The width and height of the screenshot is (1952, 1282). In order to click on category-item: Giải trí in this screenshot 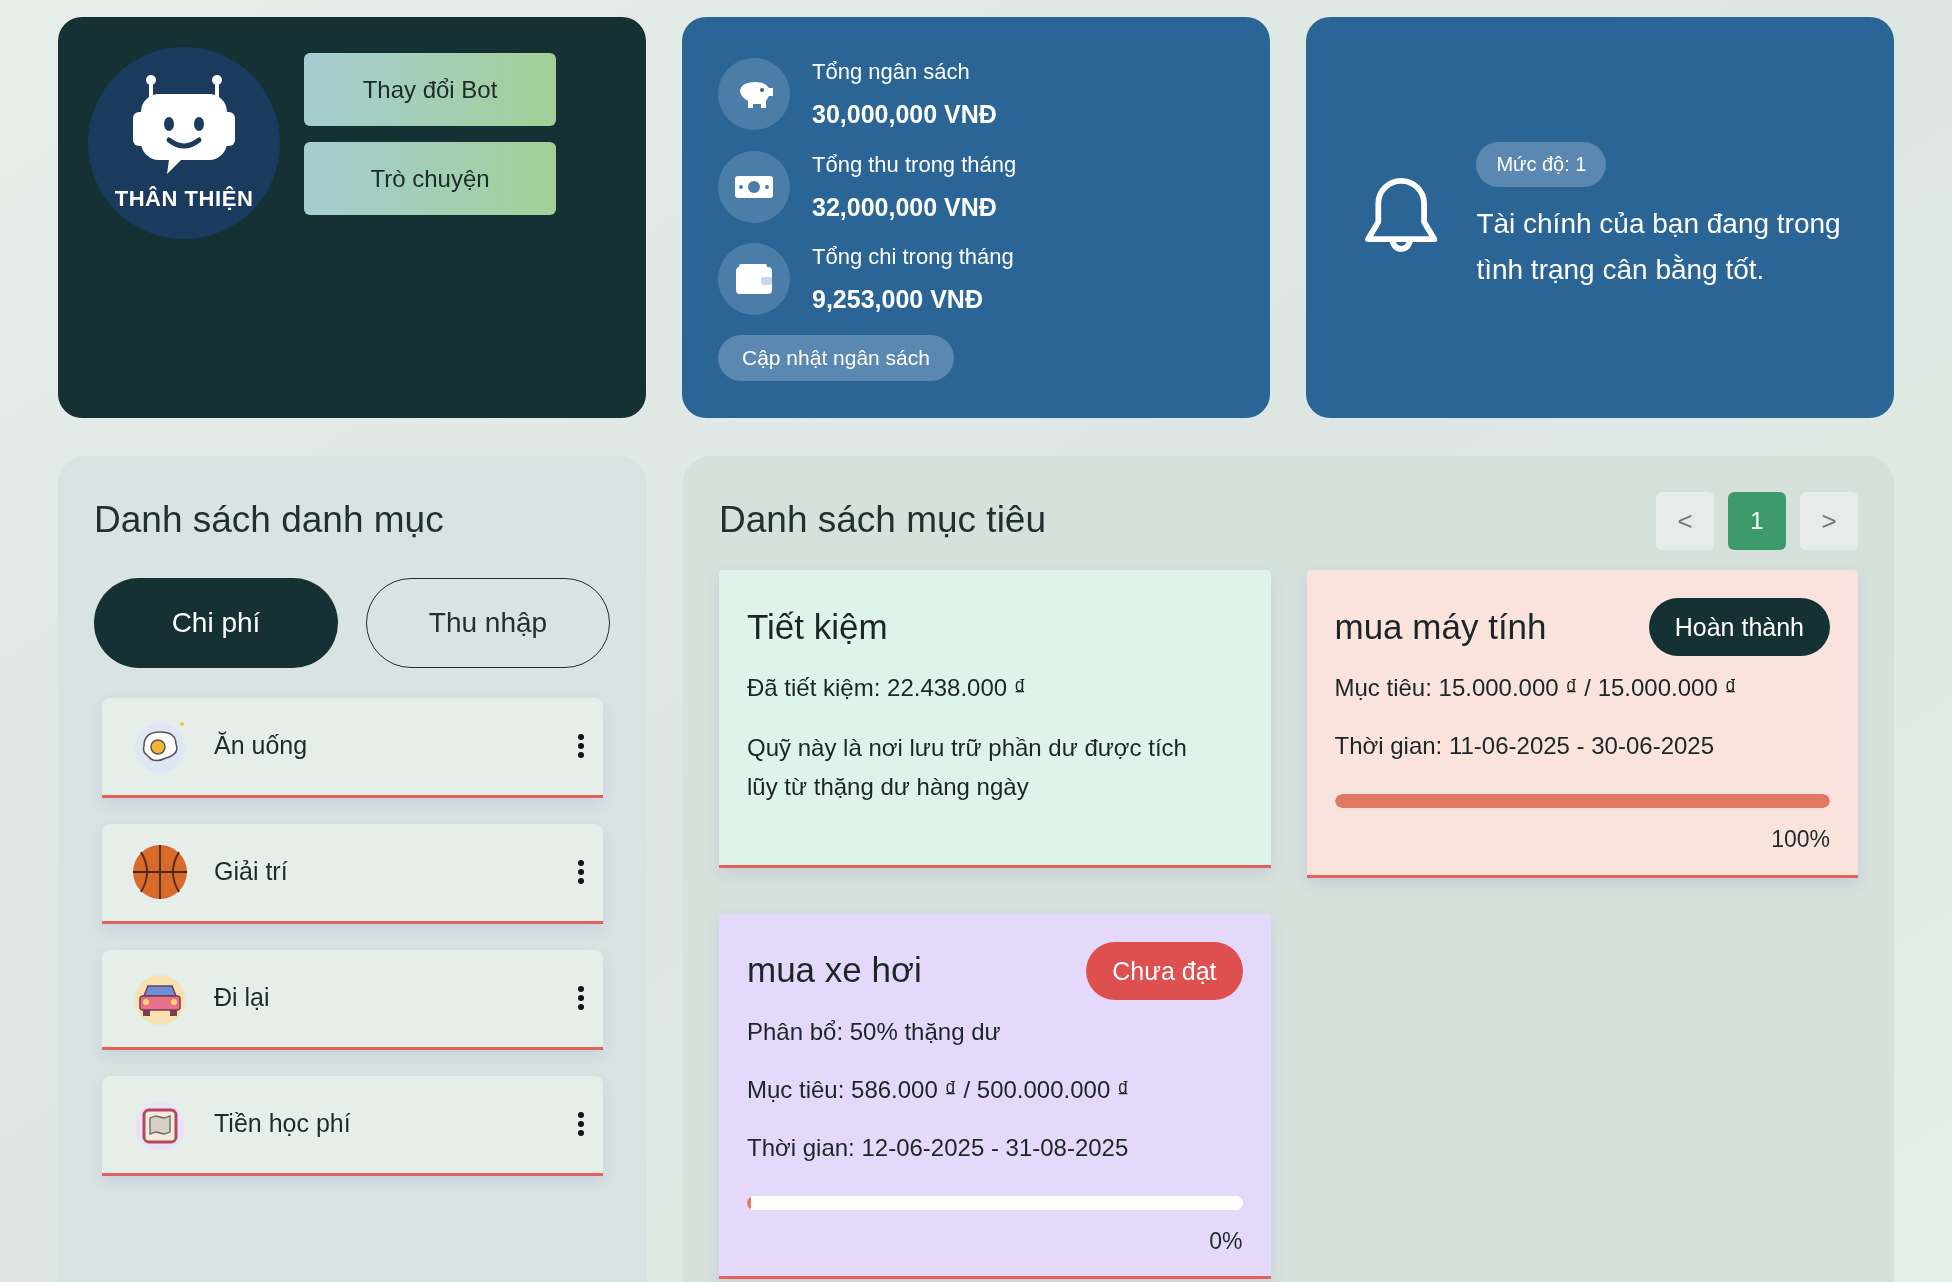, I will do `click(352, 873)`.